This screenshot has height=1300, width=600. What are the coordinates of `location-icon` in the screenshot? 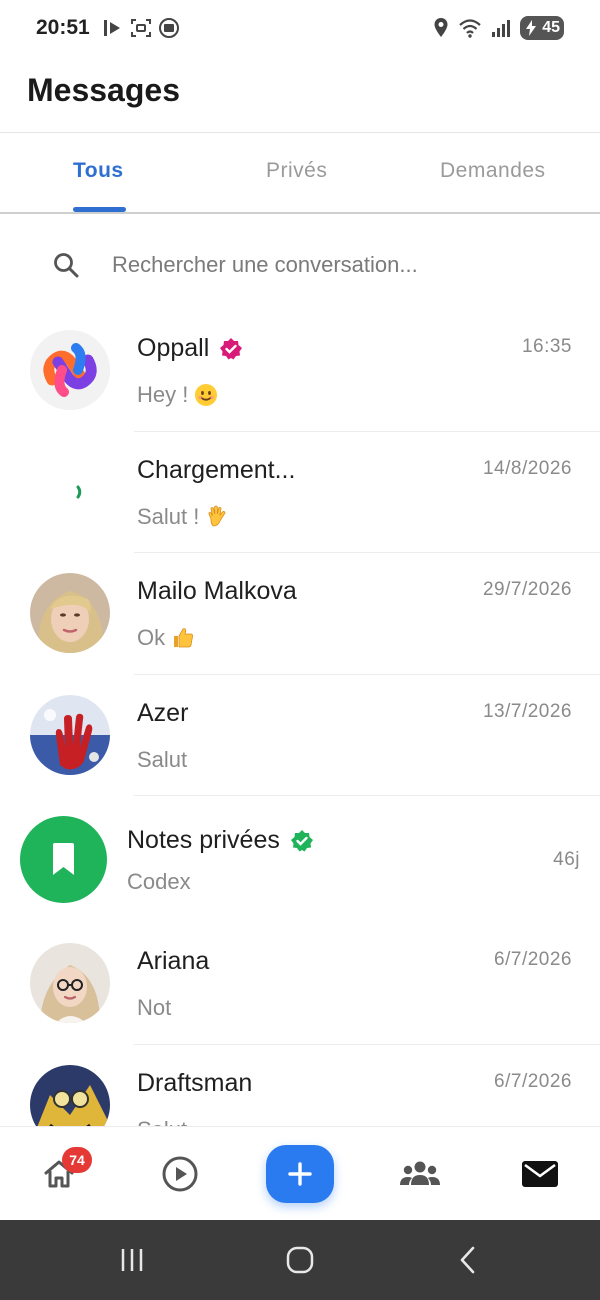 It's located at (441, 27).